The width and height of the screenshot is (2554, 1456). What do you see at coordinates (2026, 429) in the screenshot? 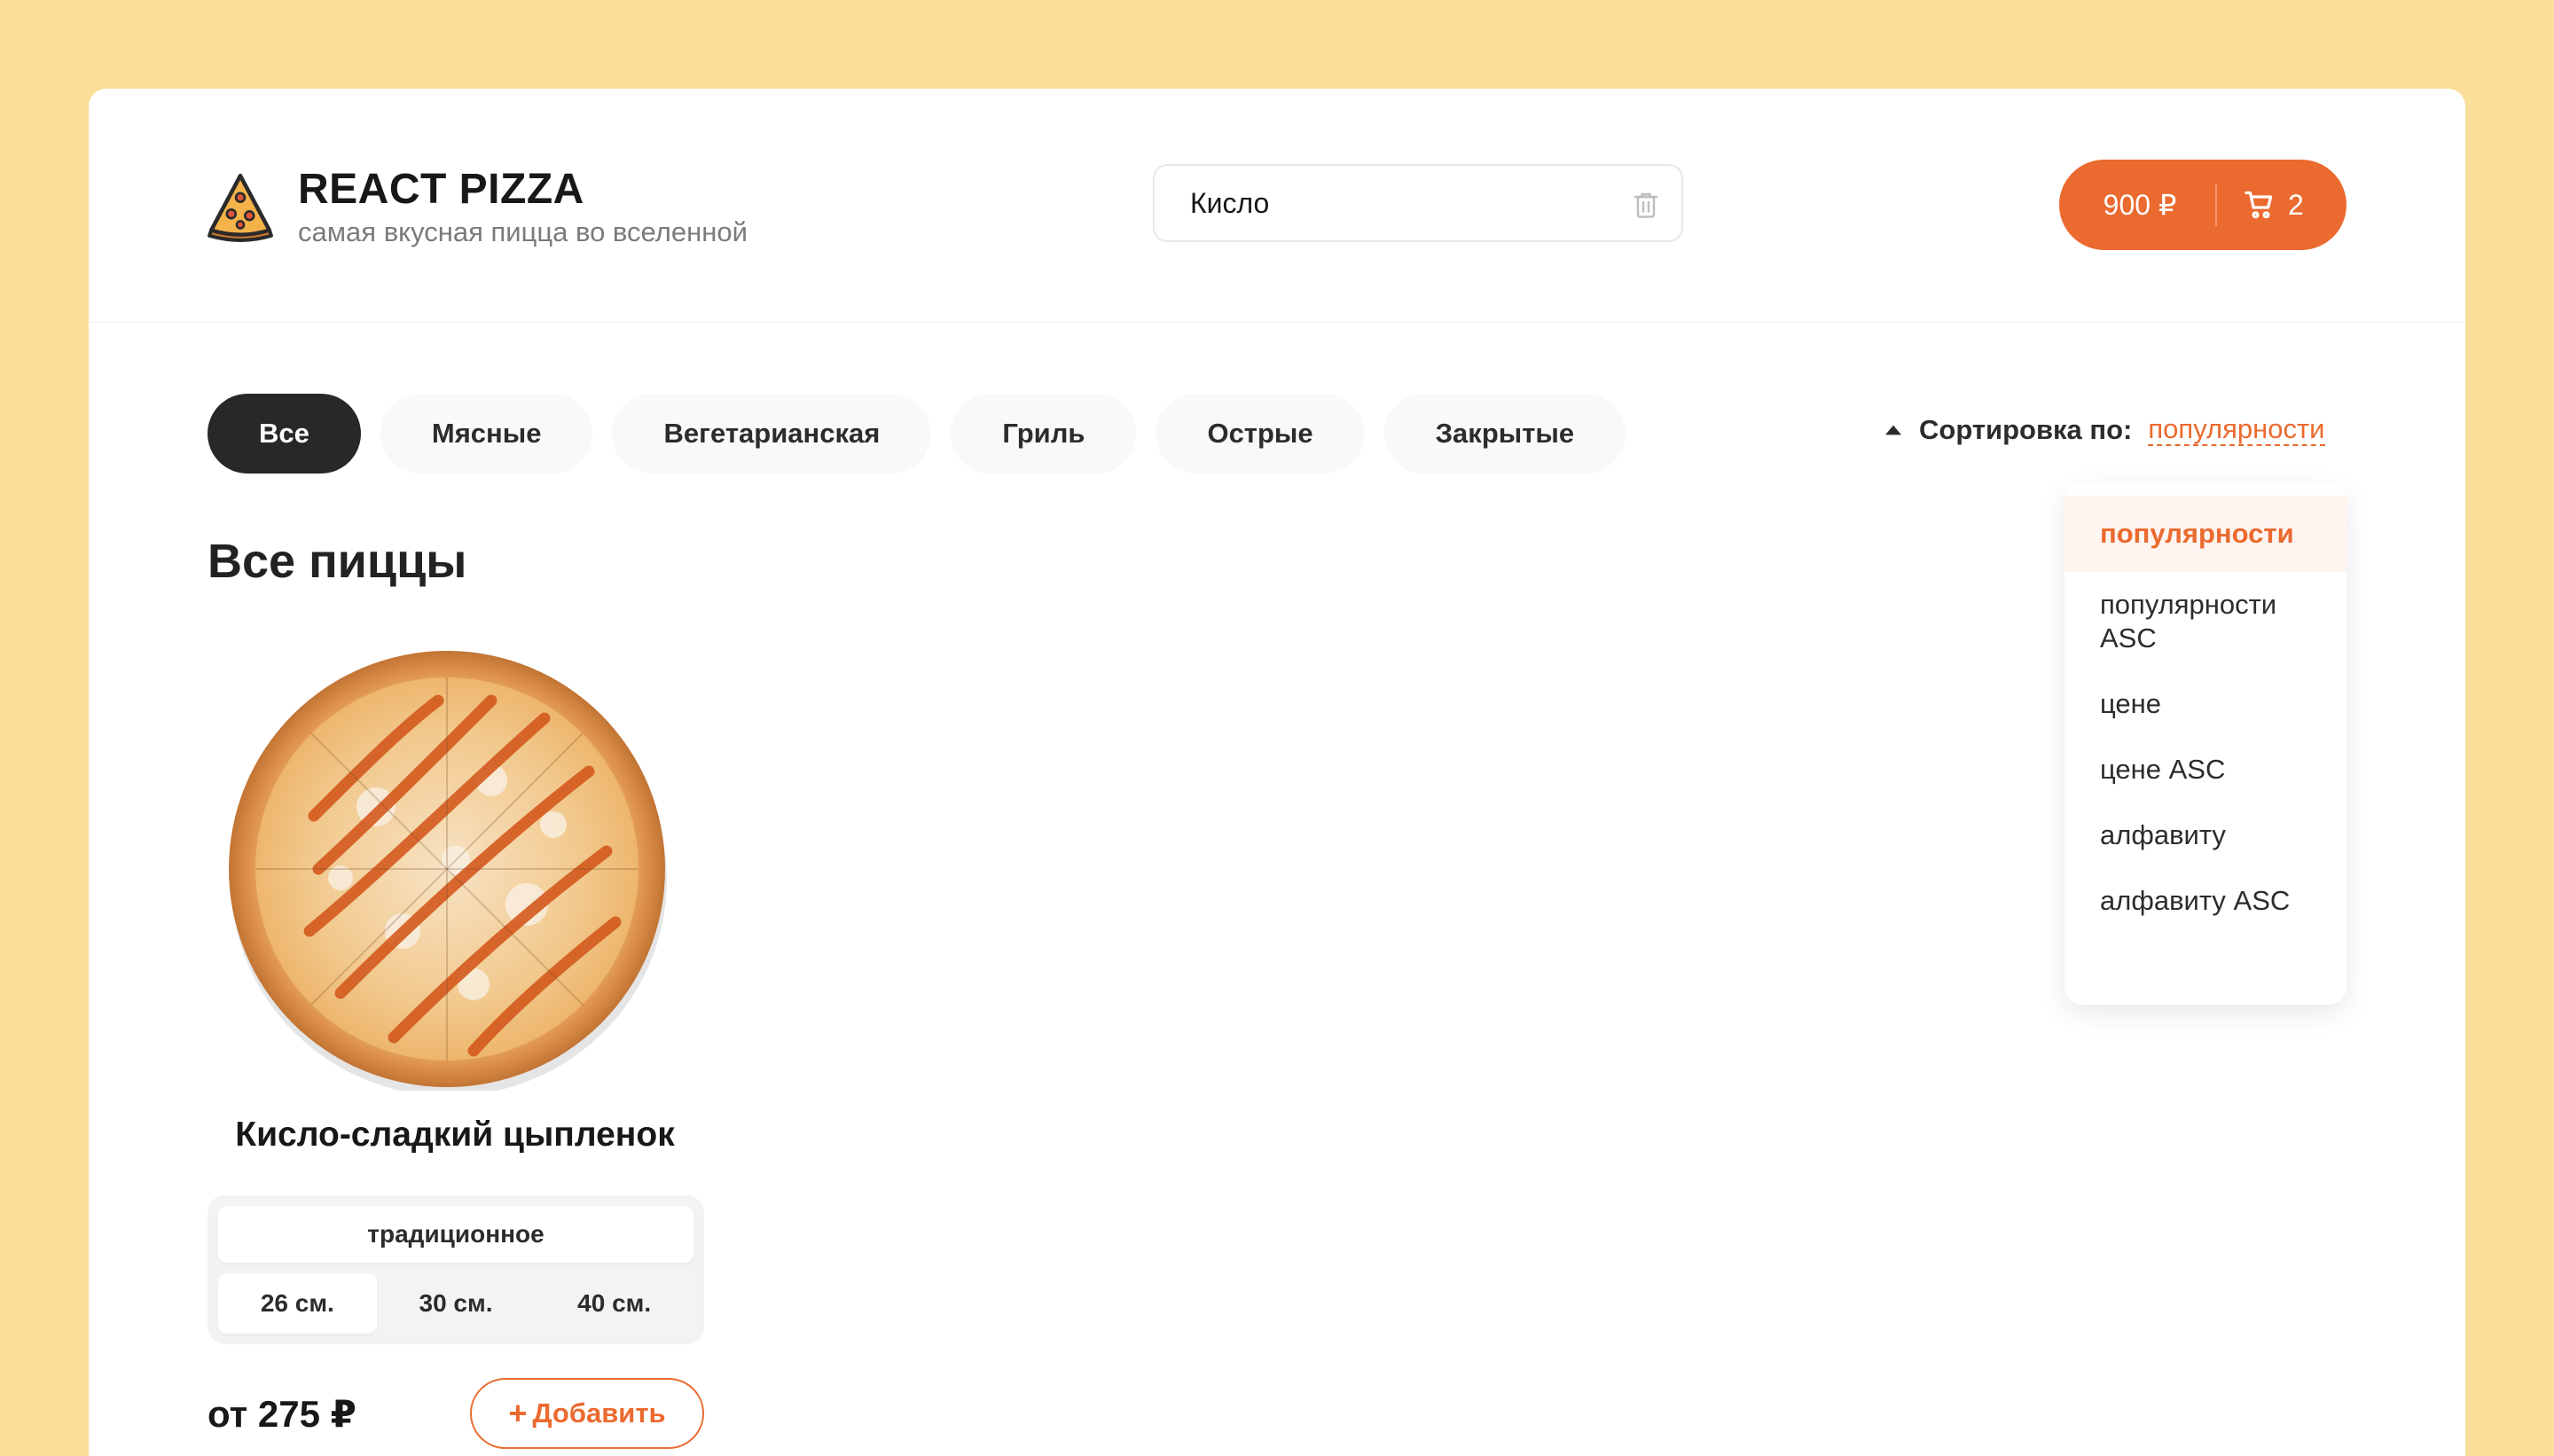
I see `sort-label: Сортировка по:` at bounding box center [2026, 429].